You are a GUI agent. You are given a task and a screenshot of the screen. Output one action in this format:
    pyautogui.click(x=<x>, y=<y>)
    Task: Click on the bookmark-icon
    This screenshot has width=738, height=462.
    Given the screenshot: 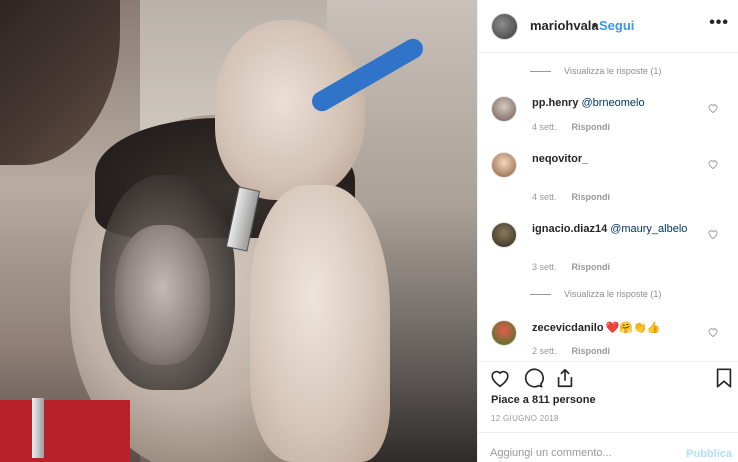 What is the action you would take?
    pyautogui.click(x=724, y=378)
    